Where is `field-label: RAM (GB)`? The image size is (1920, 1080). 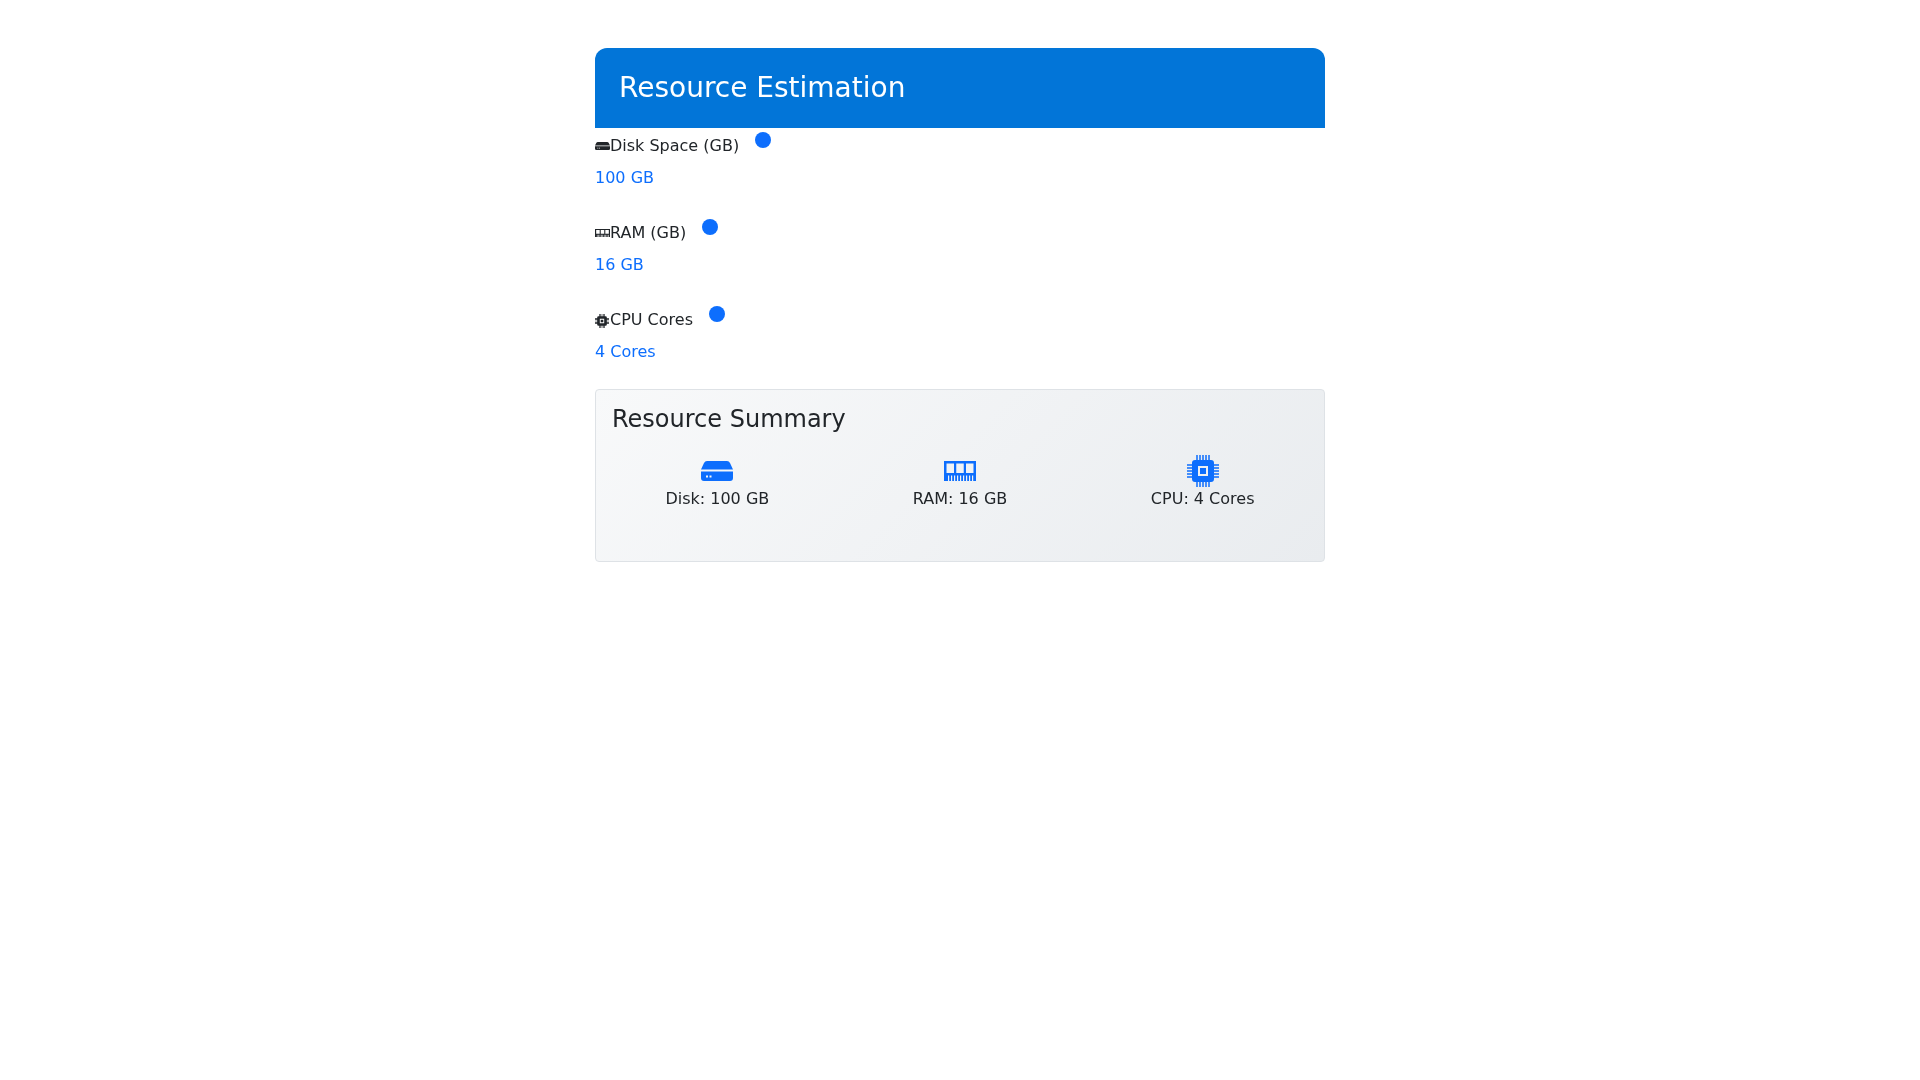 field-label: RAM (GB) is located at coordinates (648, 233).